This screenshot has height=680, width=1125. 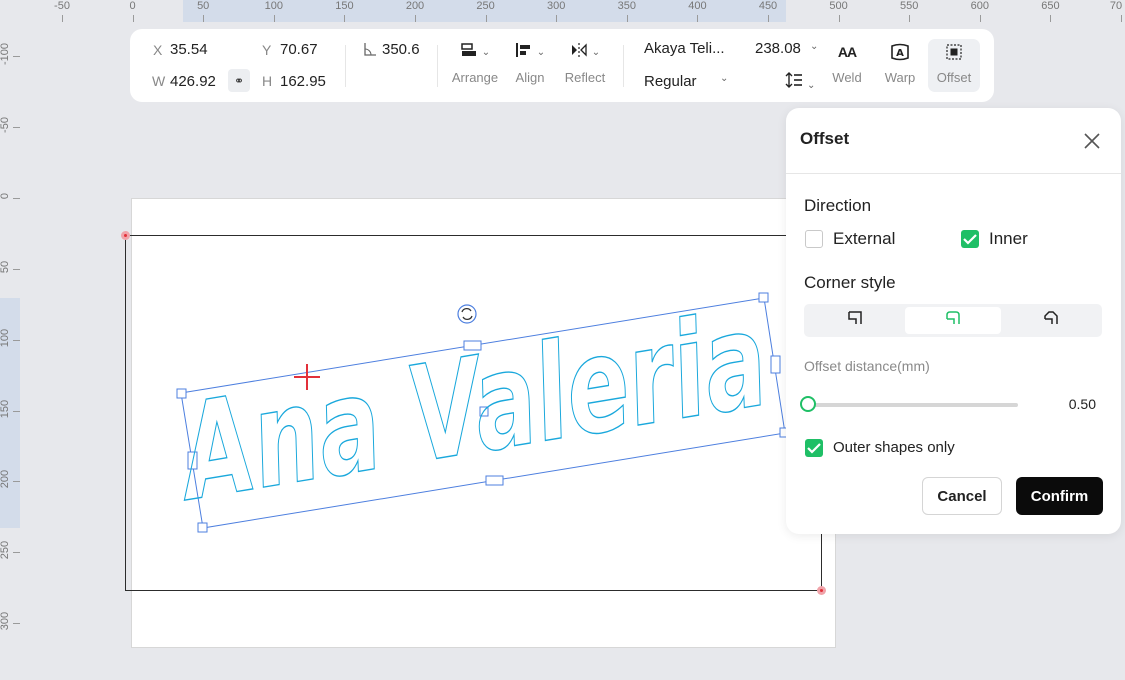 I want to click on slider-handle, so click(x=808, y=404).